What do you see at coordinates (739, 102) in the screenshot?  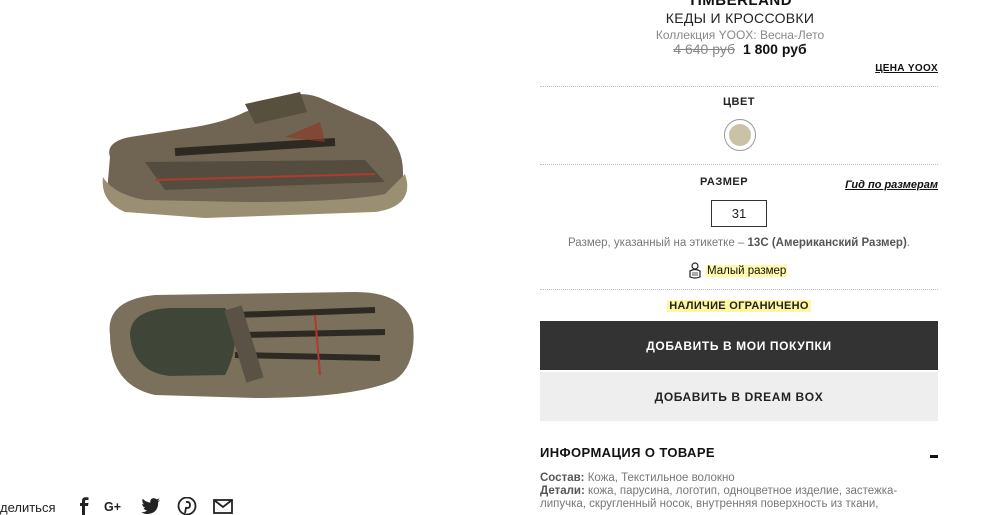 I see `color-label: ЦВЕТ` at bounding box center [739, 102].